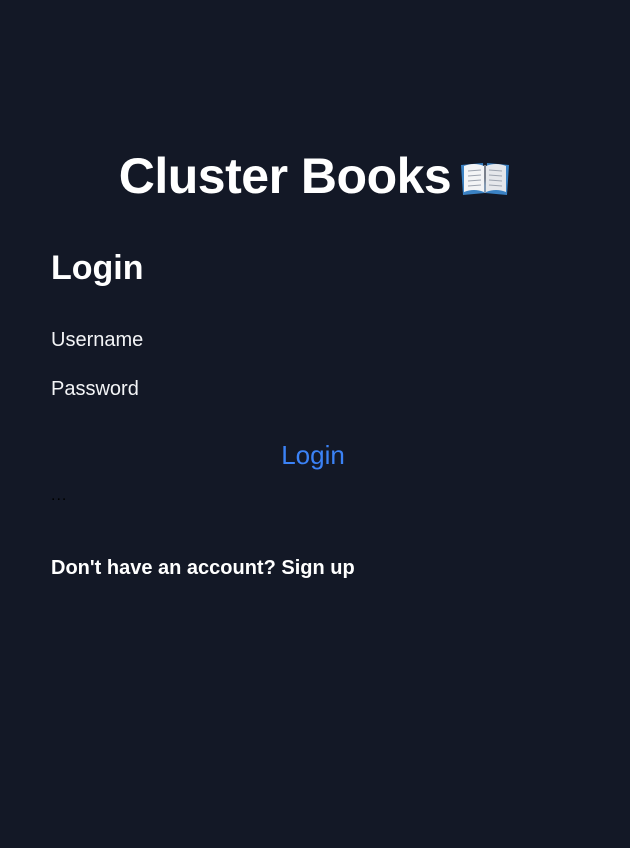  Describe the element at coordinates (485, 174) in the screenshot. I see `open-book-icon` at that location.